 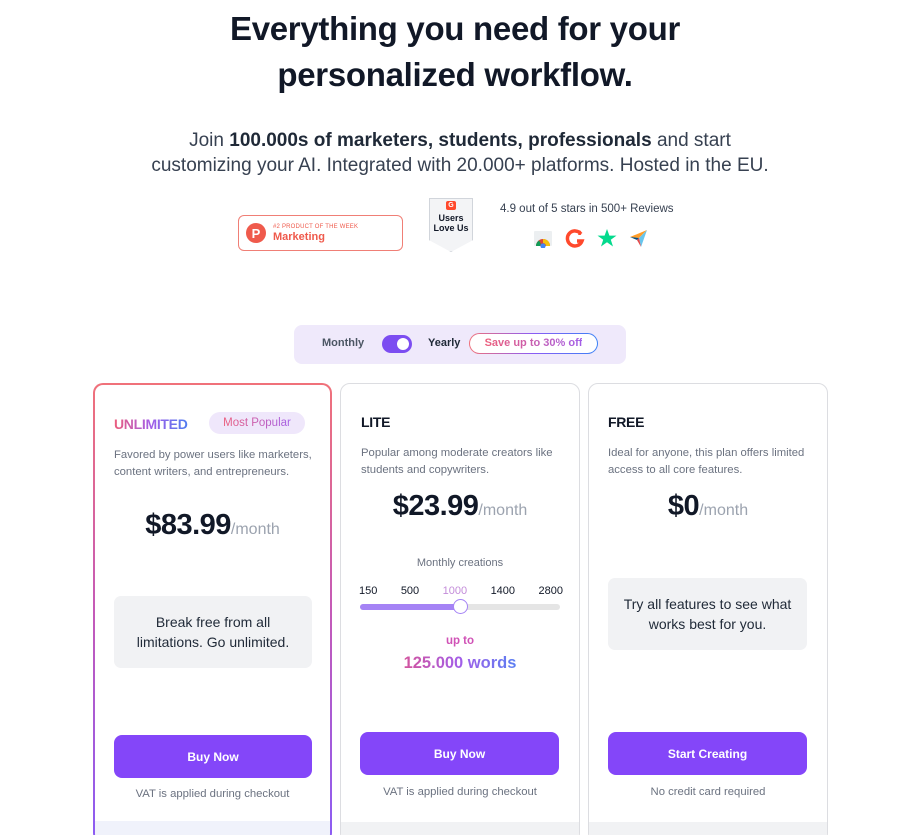 What do you see at coordinates (503, 591) in the screenshot?
I see `slider-tick-1400: 1400` at bounding box center [503, 591].